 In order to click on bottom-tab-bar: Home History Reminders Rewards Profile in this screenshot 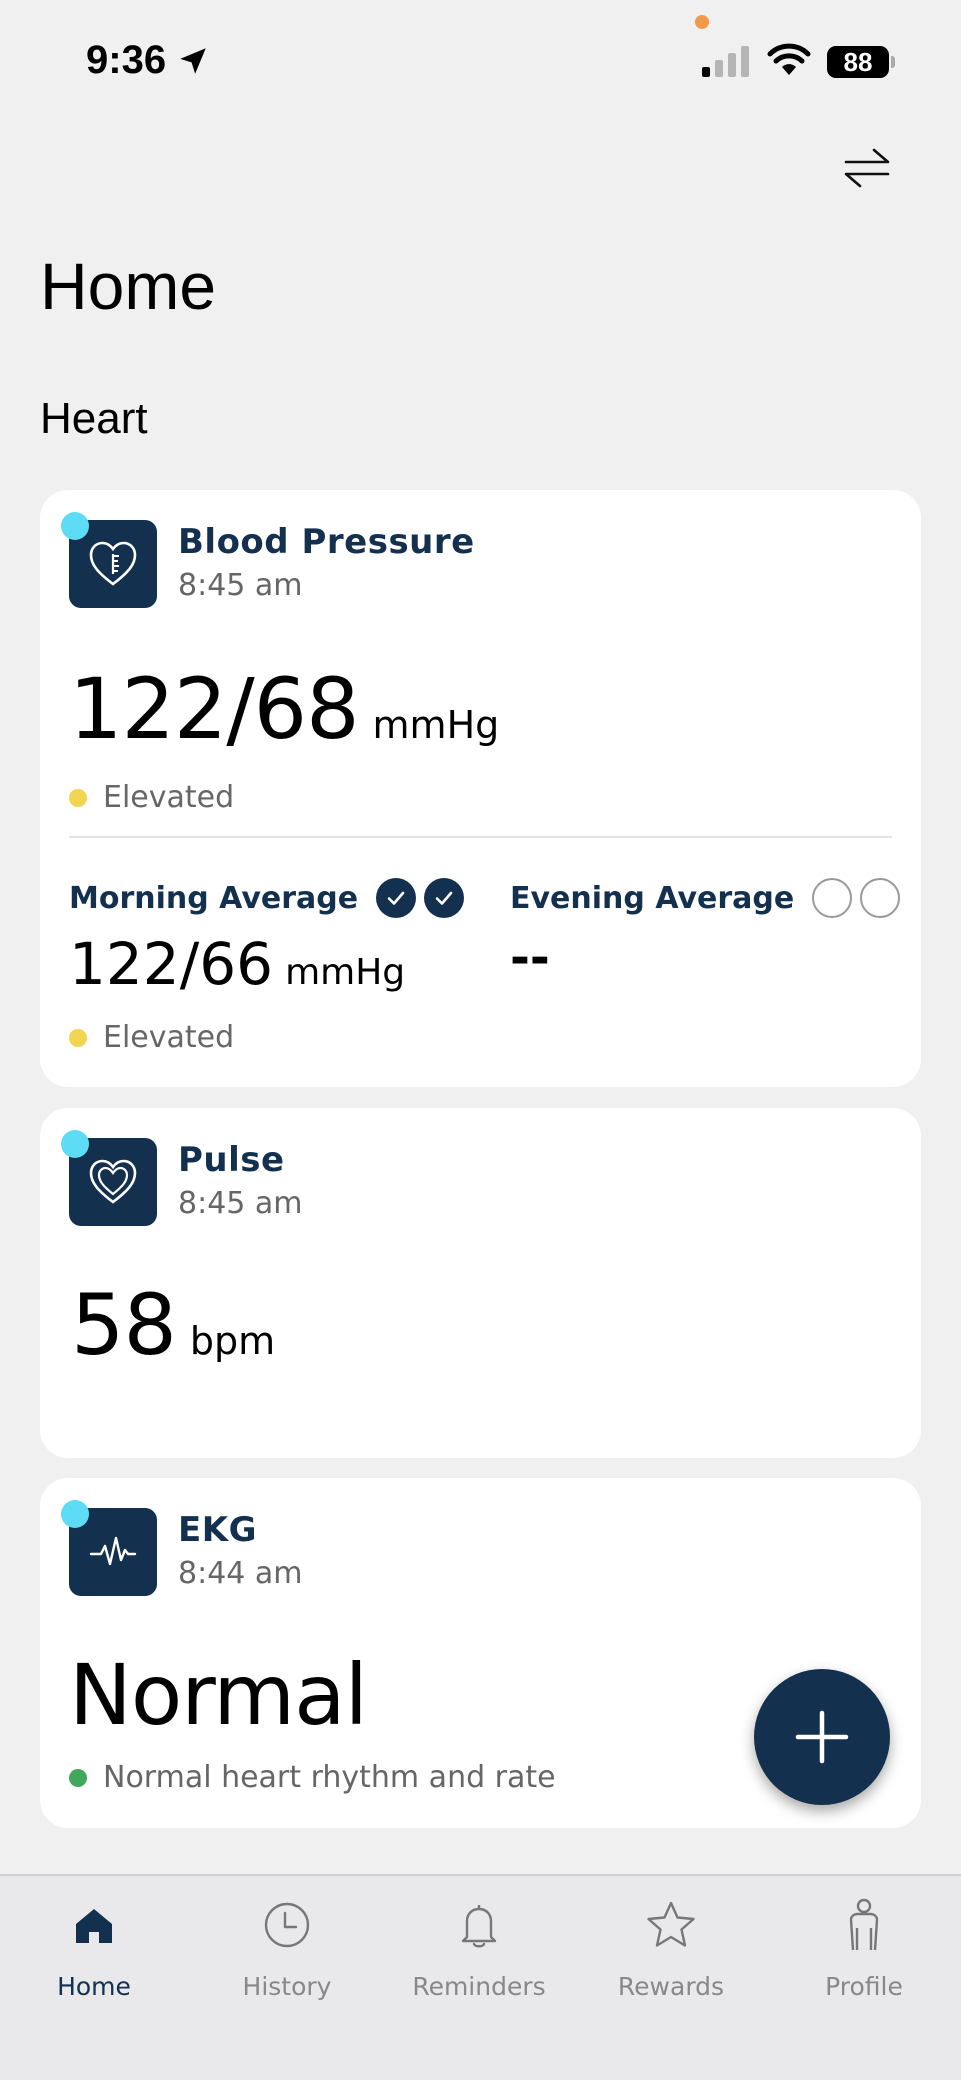, I will do `click(480, 1977)`.